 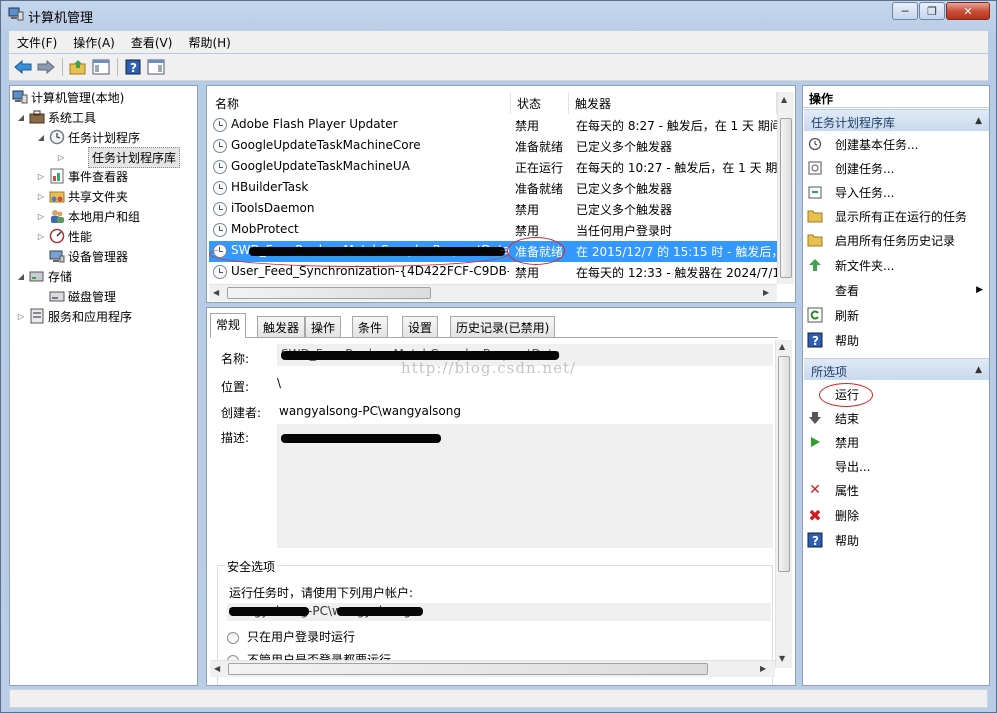 What do you see at coordinates (78, 97) in the screenshot?
I see `tree-label: 计算机管理(本地)` at bounding box center [78, 97].